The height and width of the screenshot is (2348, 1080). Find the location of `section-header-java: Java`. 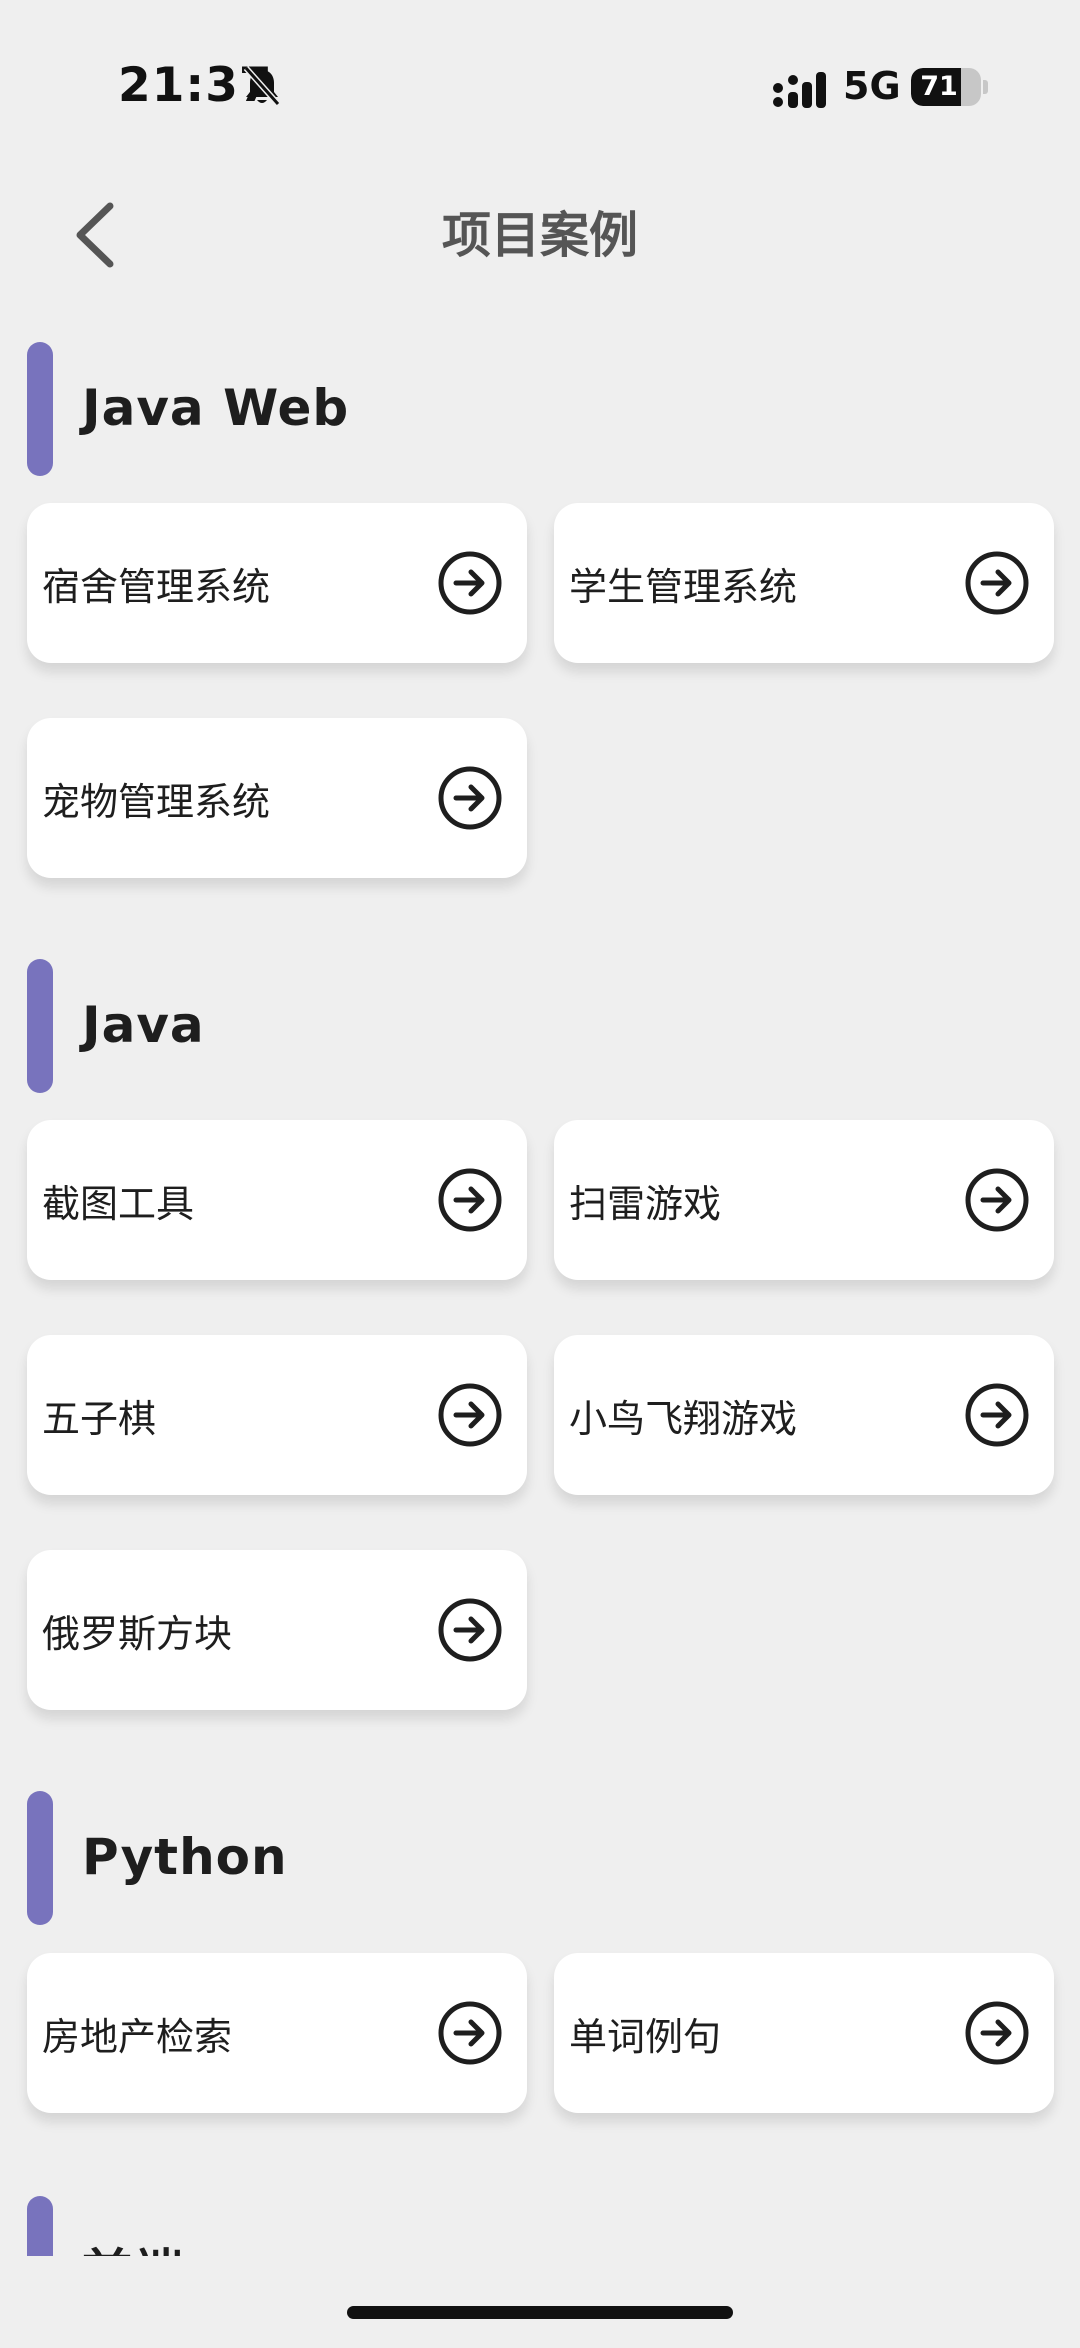

section-header-java: Java is located at coordinates (527, 1026).